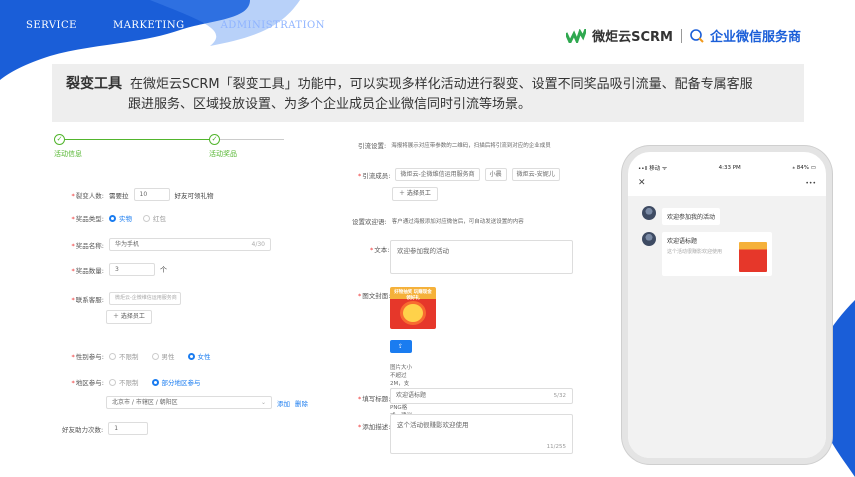  Describe the element at coordinates (83, 429) in the screenshot. I see `assist-label: 好友助力次数:` at that location.